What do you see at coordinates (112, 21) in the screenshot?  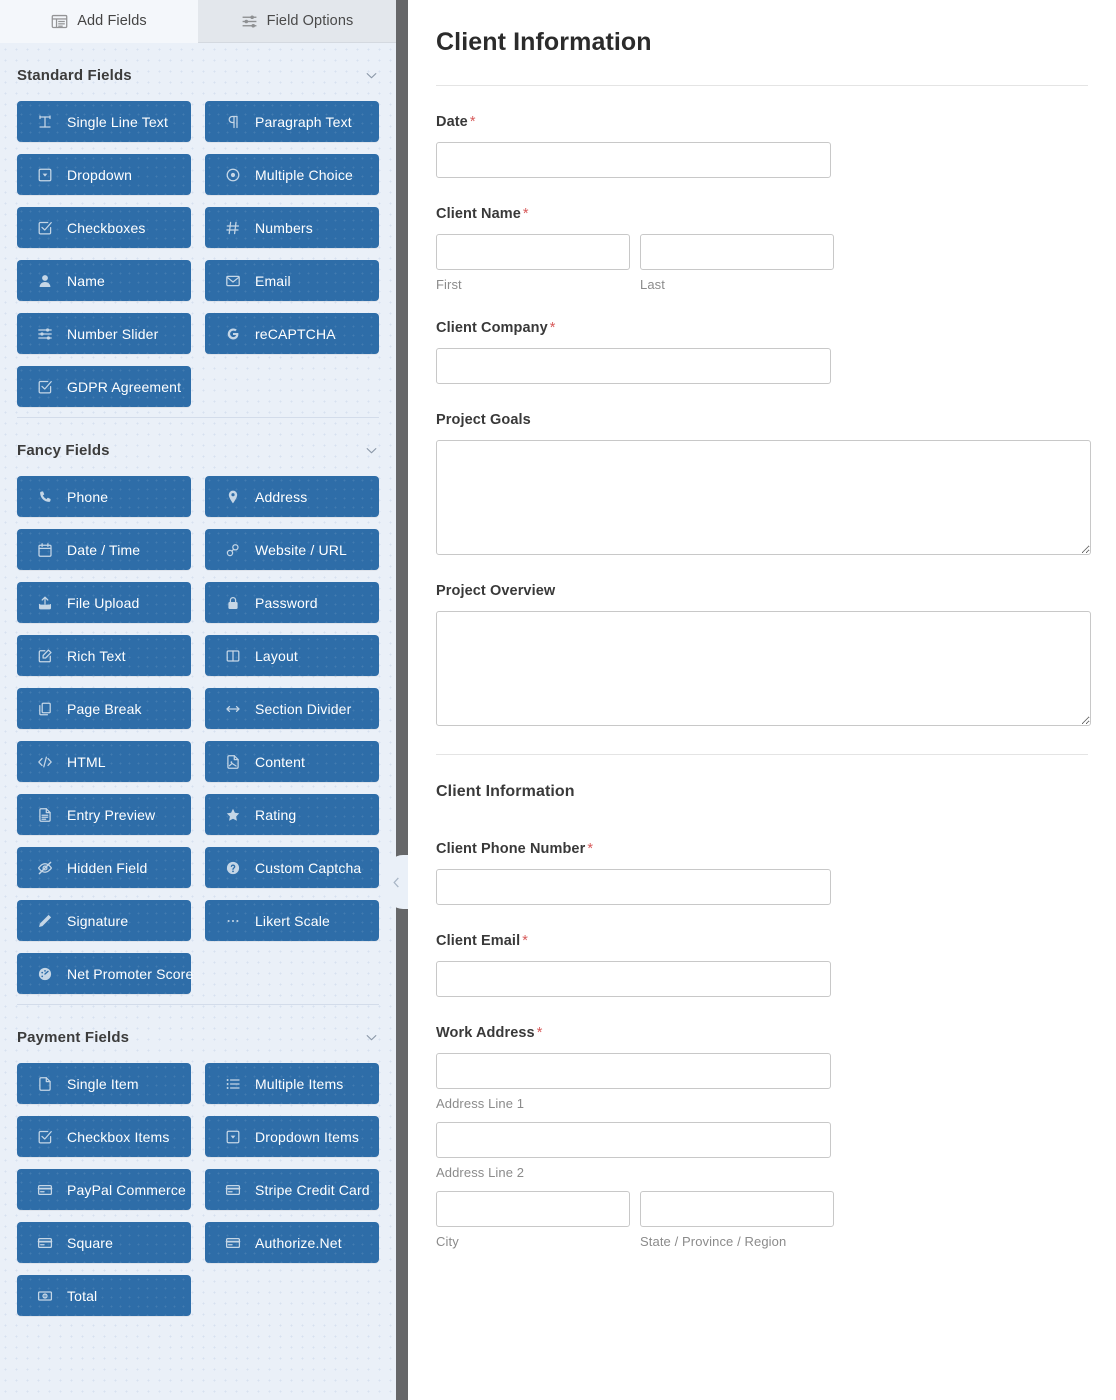 I see `tab-add-fields-label: Add Fields` at bounding box center [112, 21].